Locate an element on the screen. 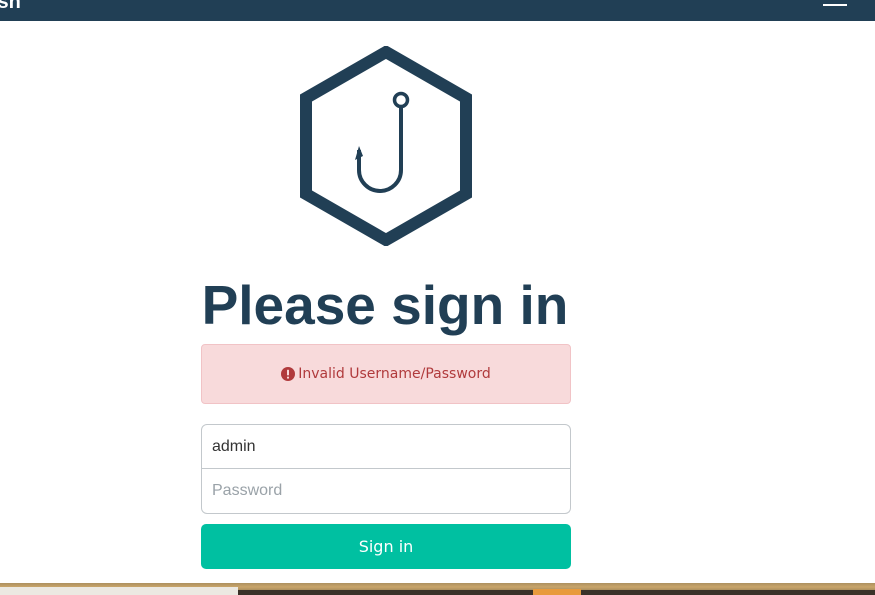 The height and width of the screenshot is (595, 875). password-input is located at coordinates (386, 491).